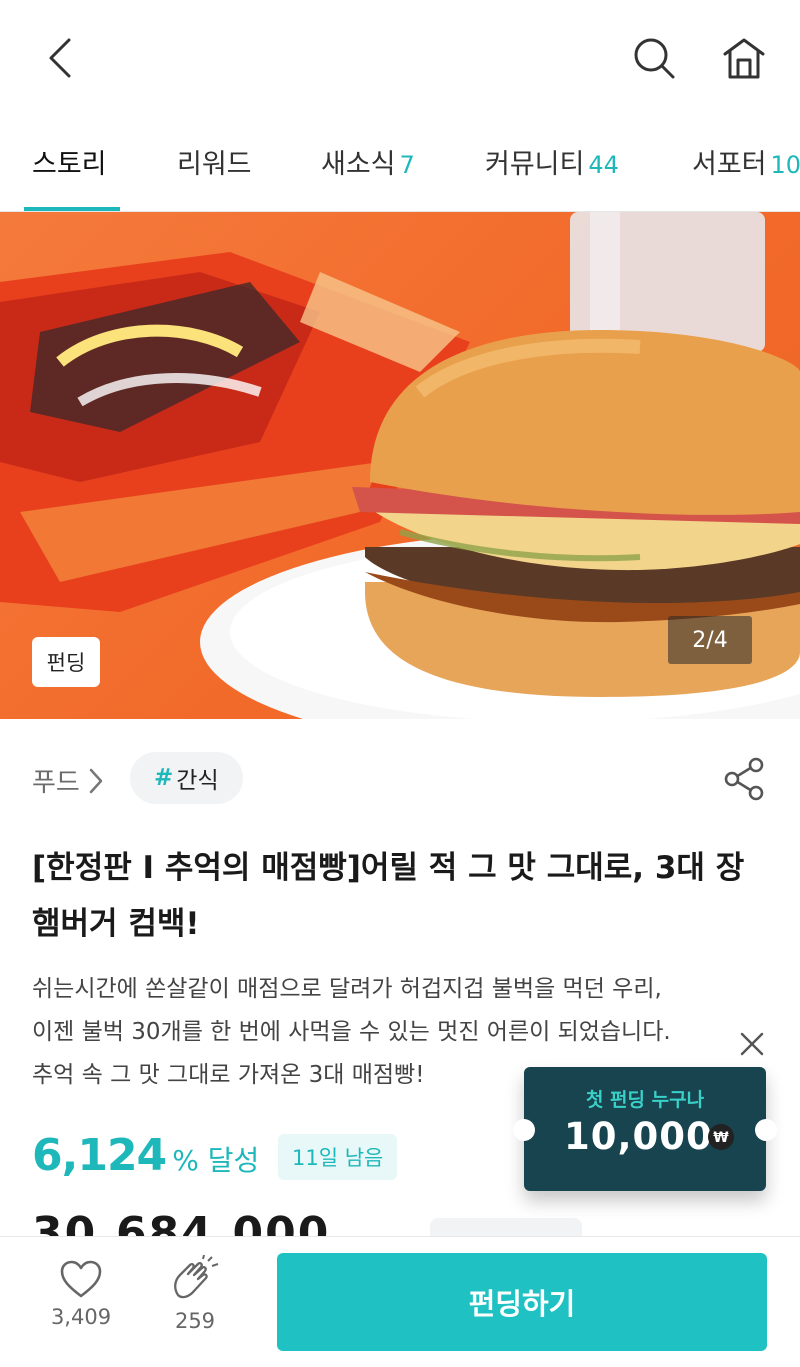  I want to click on days-left-badge: 11일 남음, so click(338, 1157).